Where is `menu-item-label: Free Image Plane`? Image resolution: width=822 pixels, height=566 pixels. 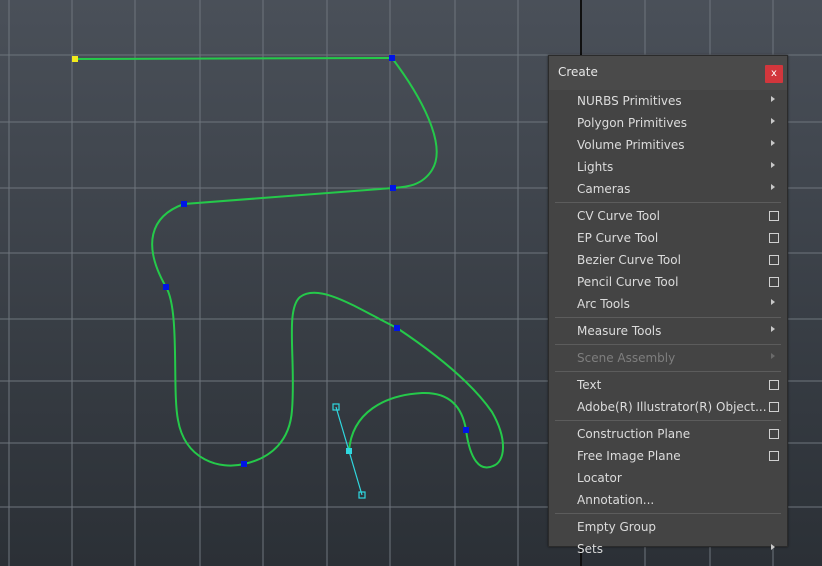
menu-item-label: Free Image Plane is located at coordinates (629, 456).